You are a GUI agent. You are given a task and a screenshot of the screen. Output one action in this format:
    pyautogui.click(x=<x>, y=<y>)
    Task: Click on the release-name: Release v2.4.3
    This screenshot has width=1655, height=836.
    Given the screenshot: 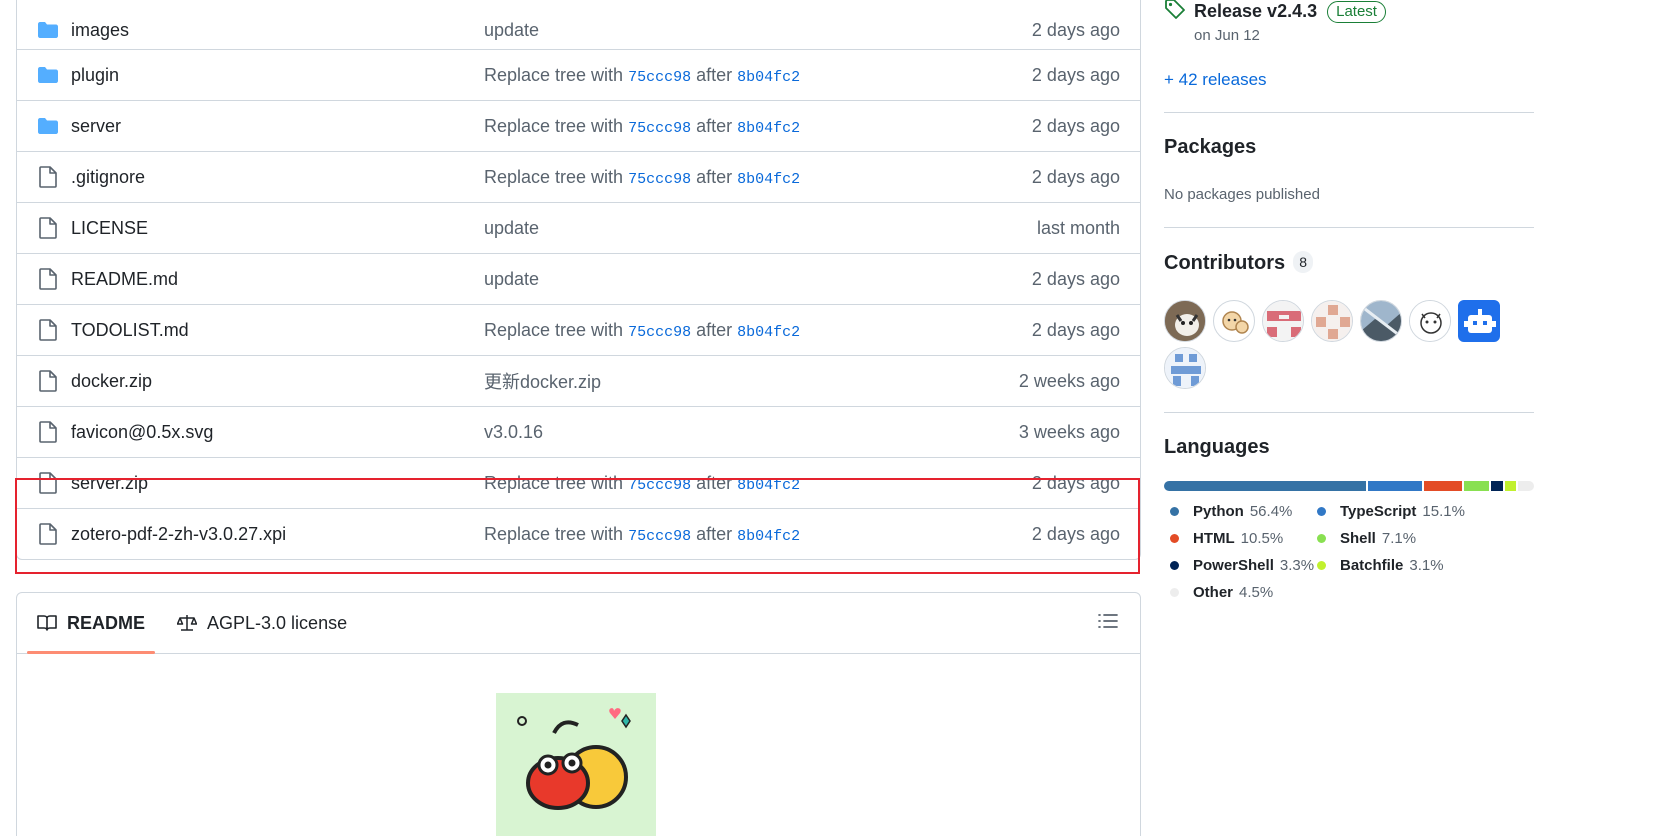 What is the action you would take?
    pyautogui.click(x=1255, y=11)
    